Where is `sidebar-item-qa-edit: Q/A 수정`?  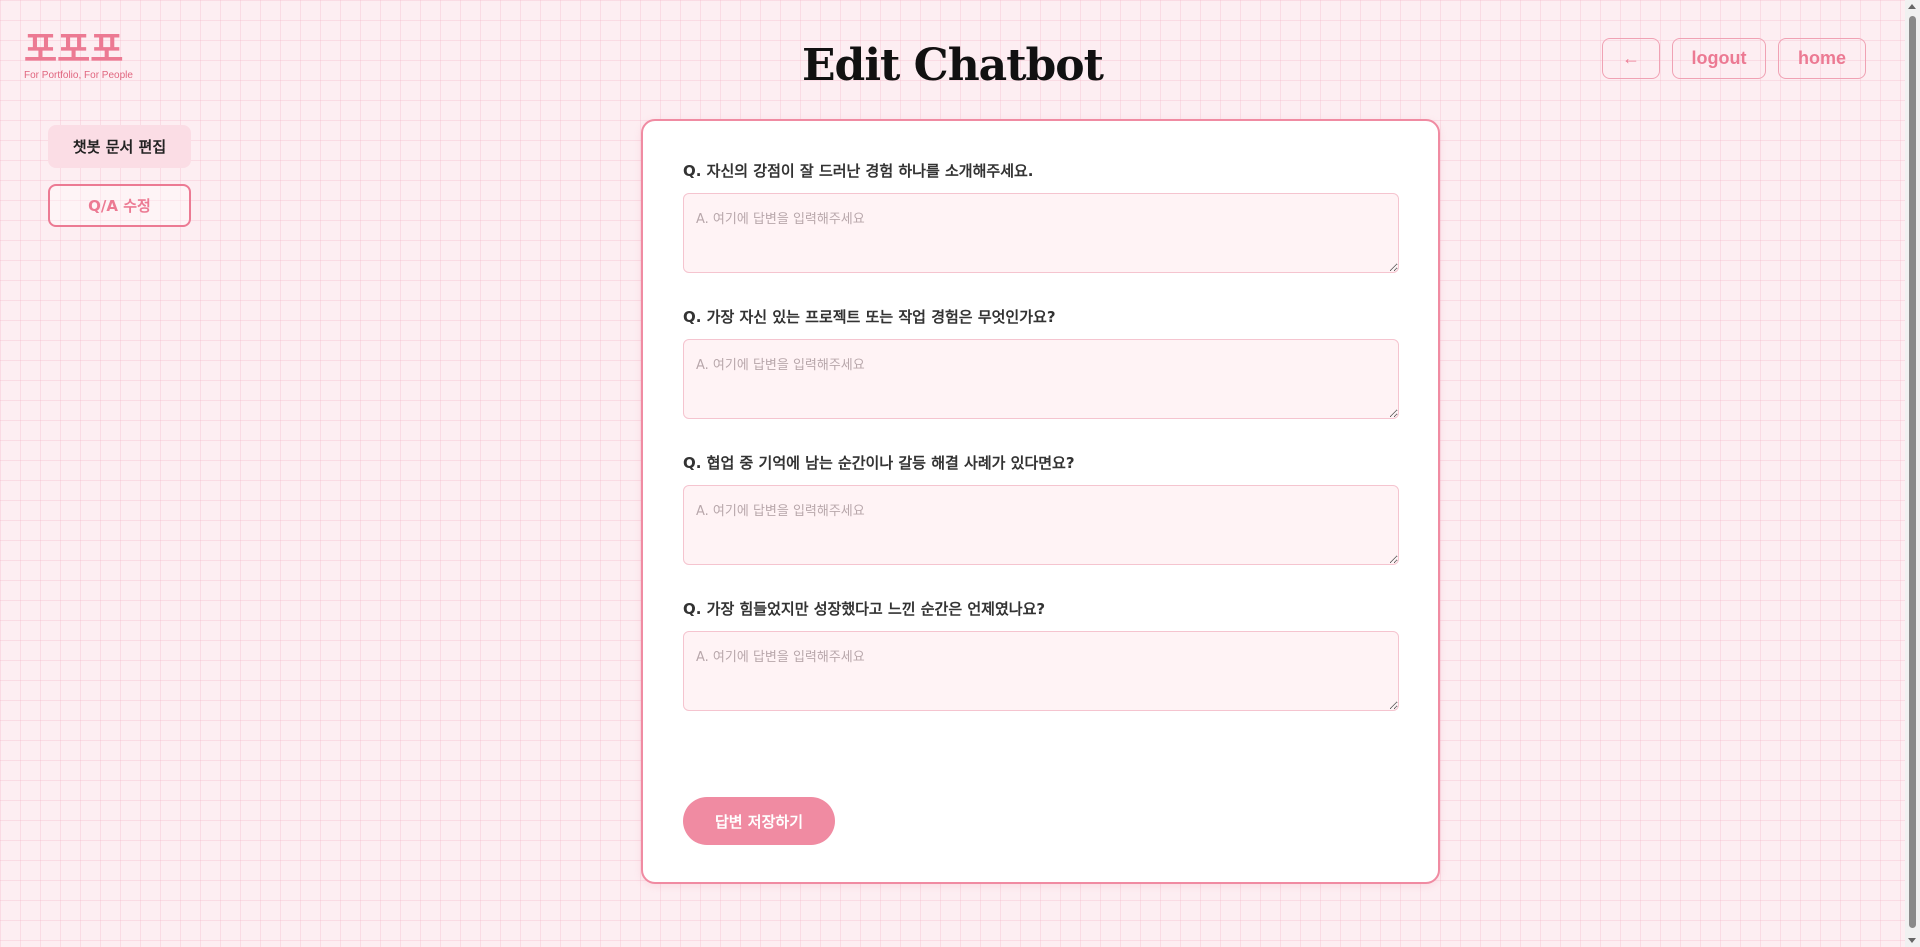
sidebar-item-qa-edit: Q/A 수정 is located at coordinates (119, 205).